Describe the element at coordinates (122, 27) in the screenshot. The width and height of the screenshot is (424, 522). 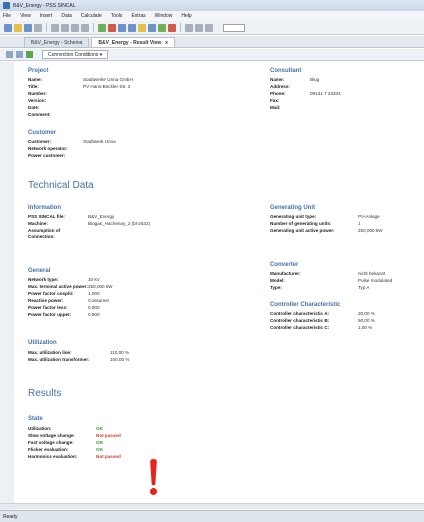
I see `calculate-icon` at that location.